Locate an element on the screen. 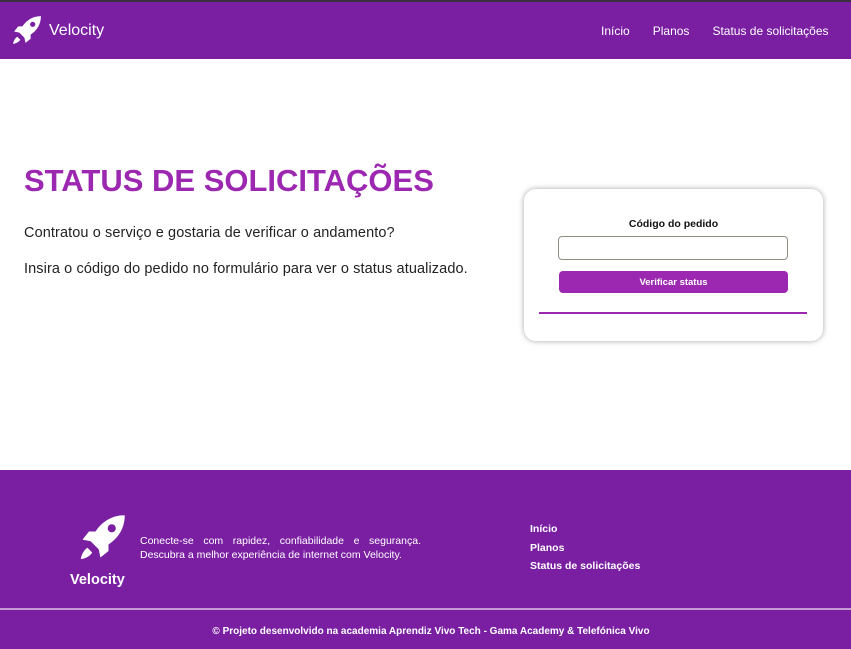 Image resolution: width=851 pixels, height=649 pixels. nav-link-planos: Planos is located at coordinates (671, 31).